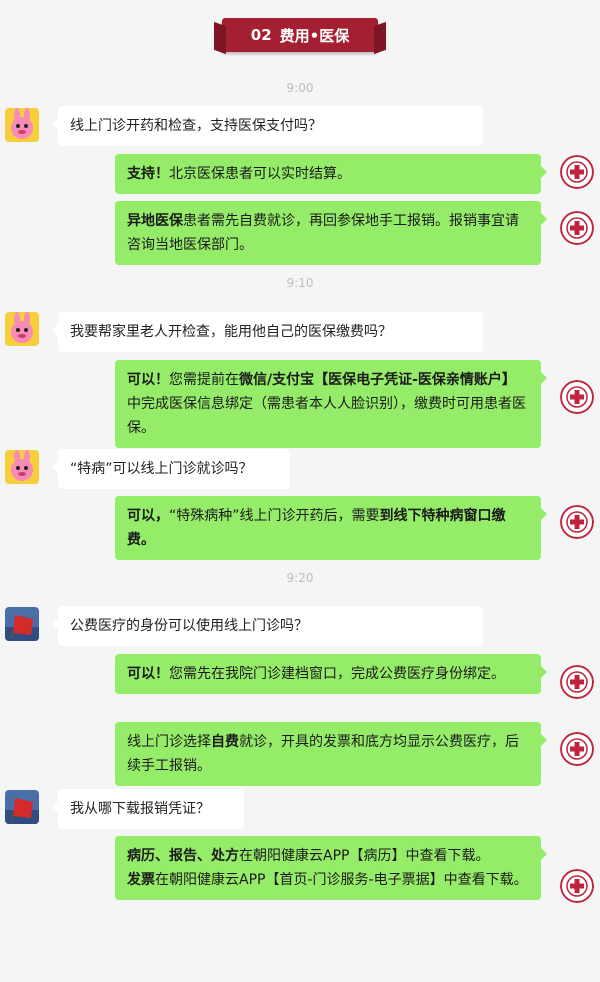 The height and width of the screenshot is (982, 600). Describe the element at coordinates (225, 742) in the screenshot. I see `message-bold: 自费` at that location.